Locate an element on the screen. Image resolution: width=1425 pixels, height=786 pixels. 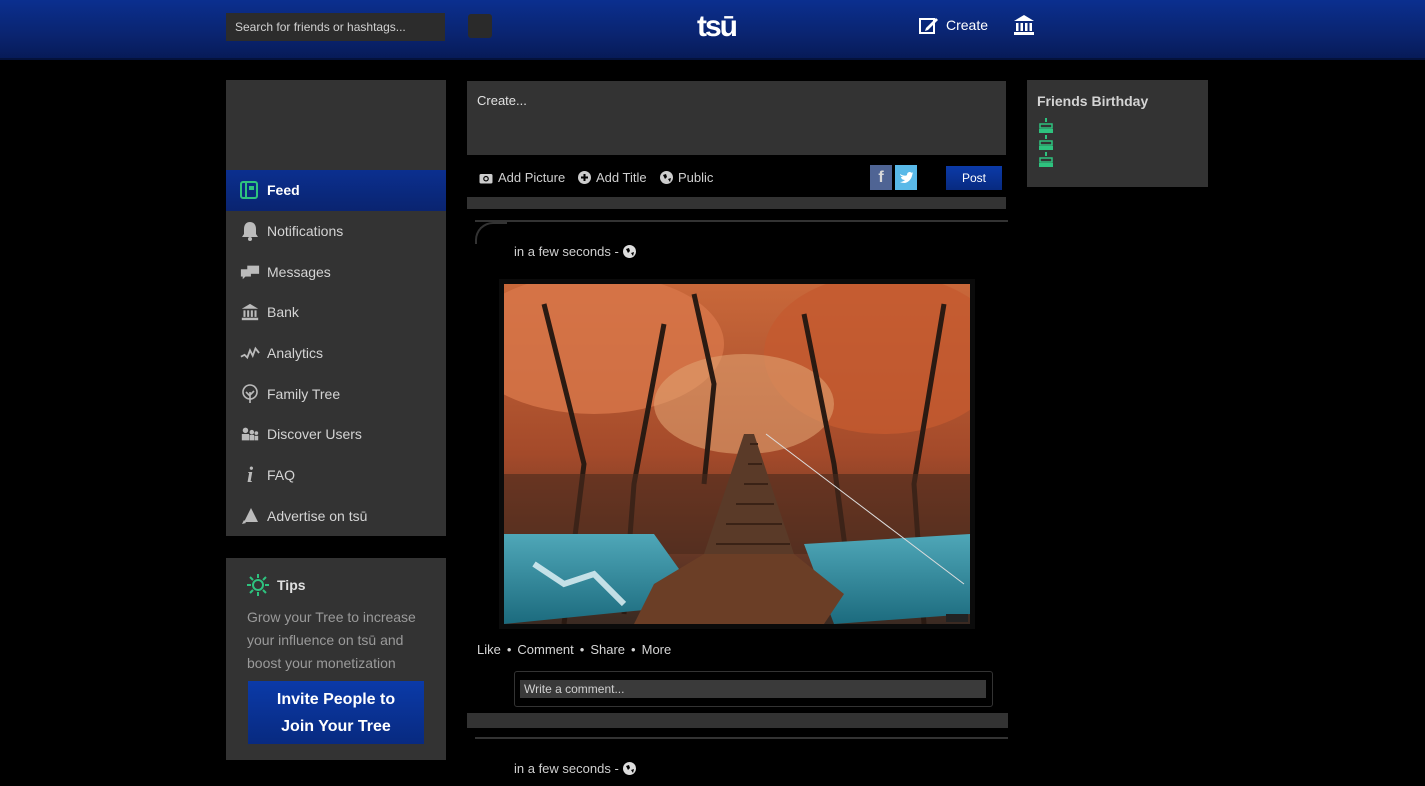
birthday-title: Friends Birthday is located at coordinates (1093, 101).